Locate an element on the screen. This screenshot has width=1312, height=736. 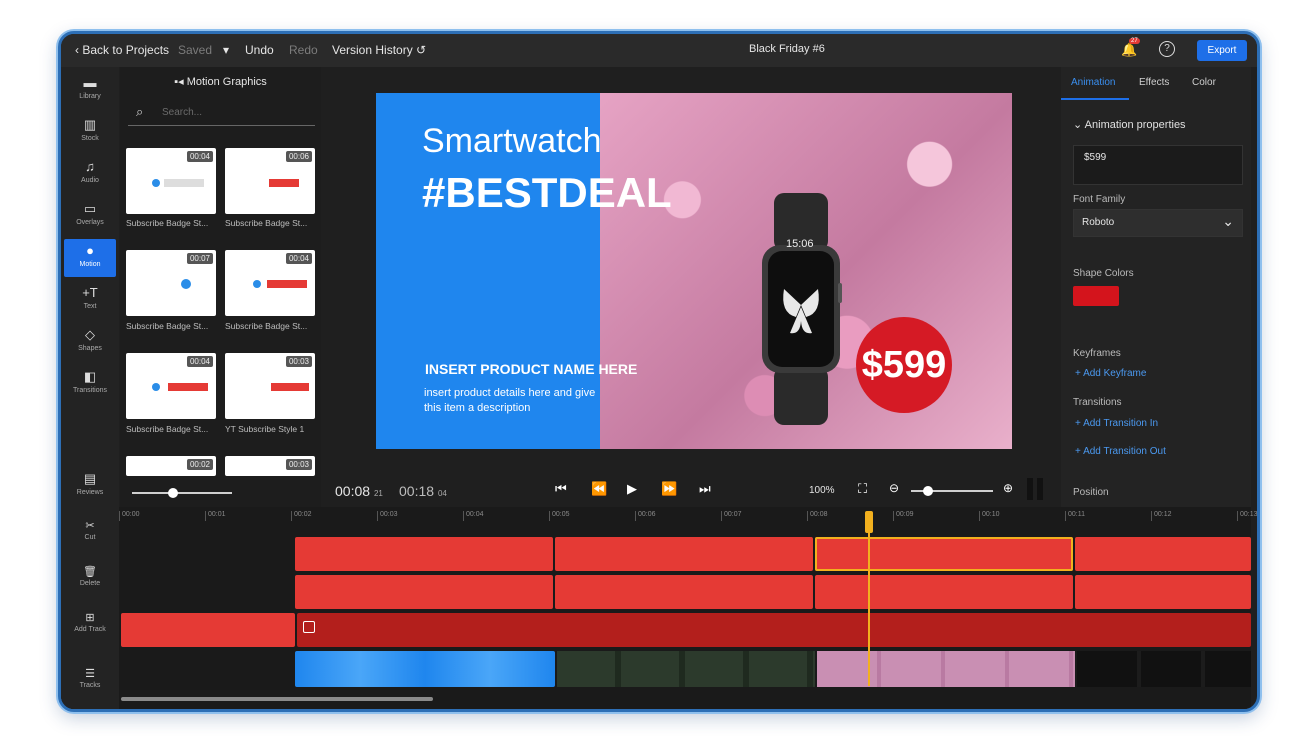
zoom-in-icon: ⊕ is located at coordinates (1008, 488).